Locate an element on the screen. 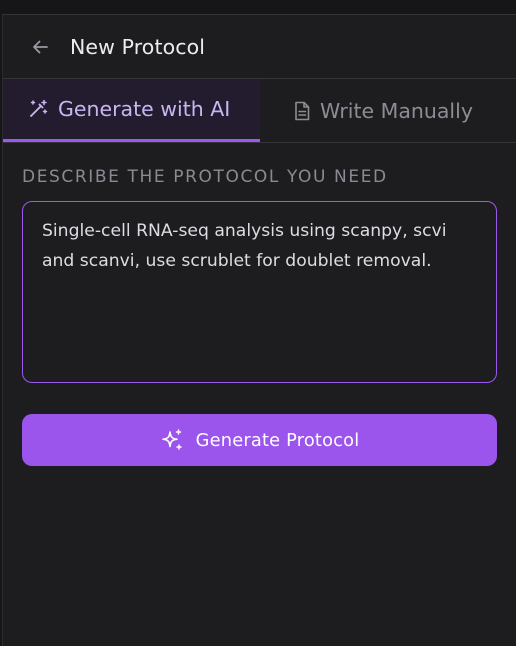 The width and height of the screenshot is (516, 646). tab-write-manually-label: Write Manually is located at coordinates (396, 110).